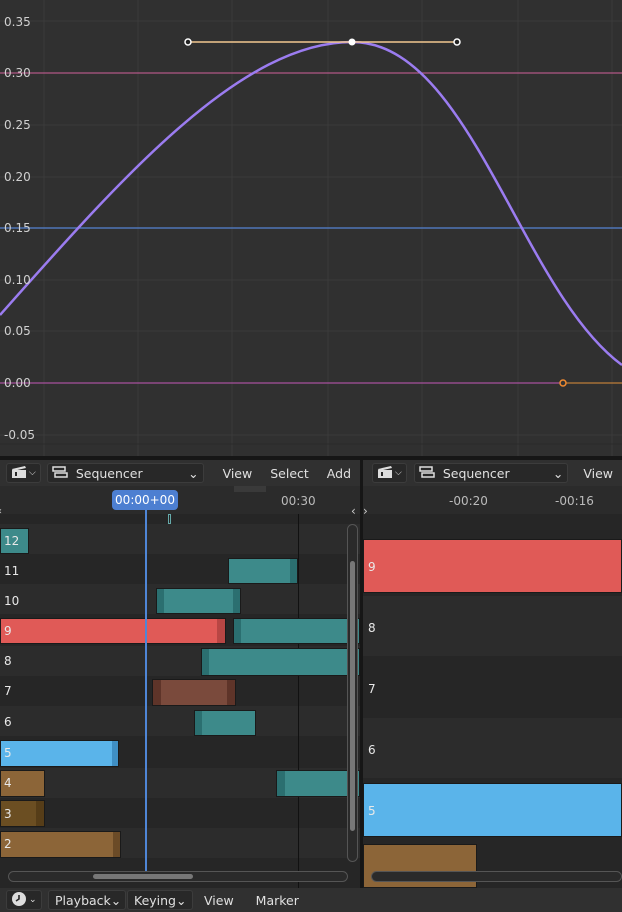 This screenshot has height=912, width=622. I want to click on channel-number: 12, so click(12, 541).